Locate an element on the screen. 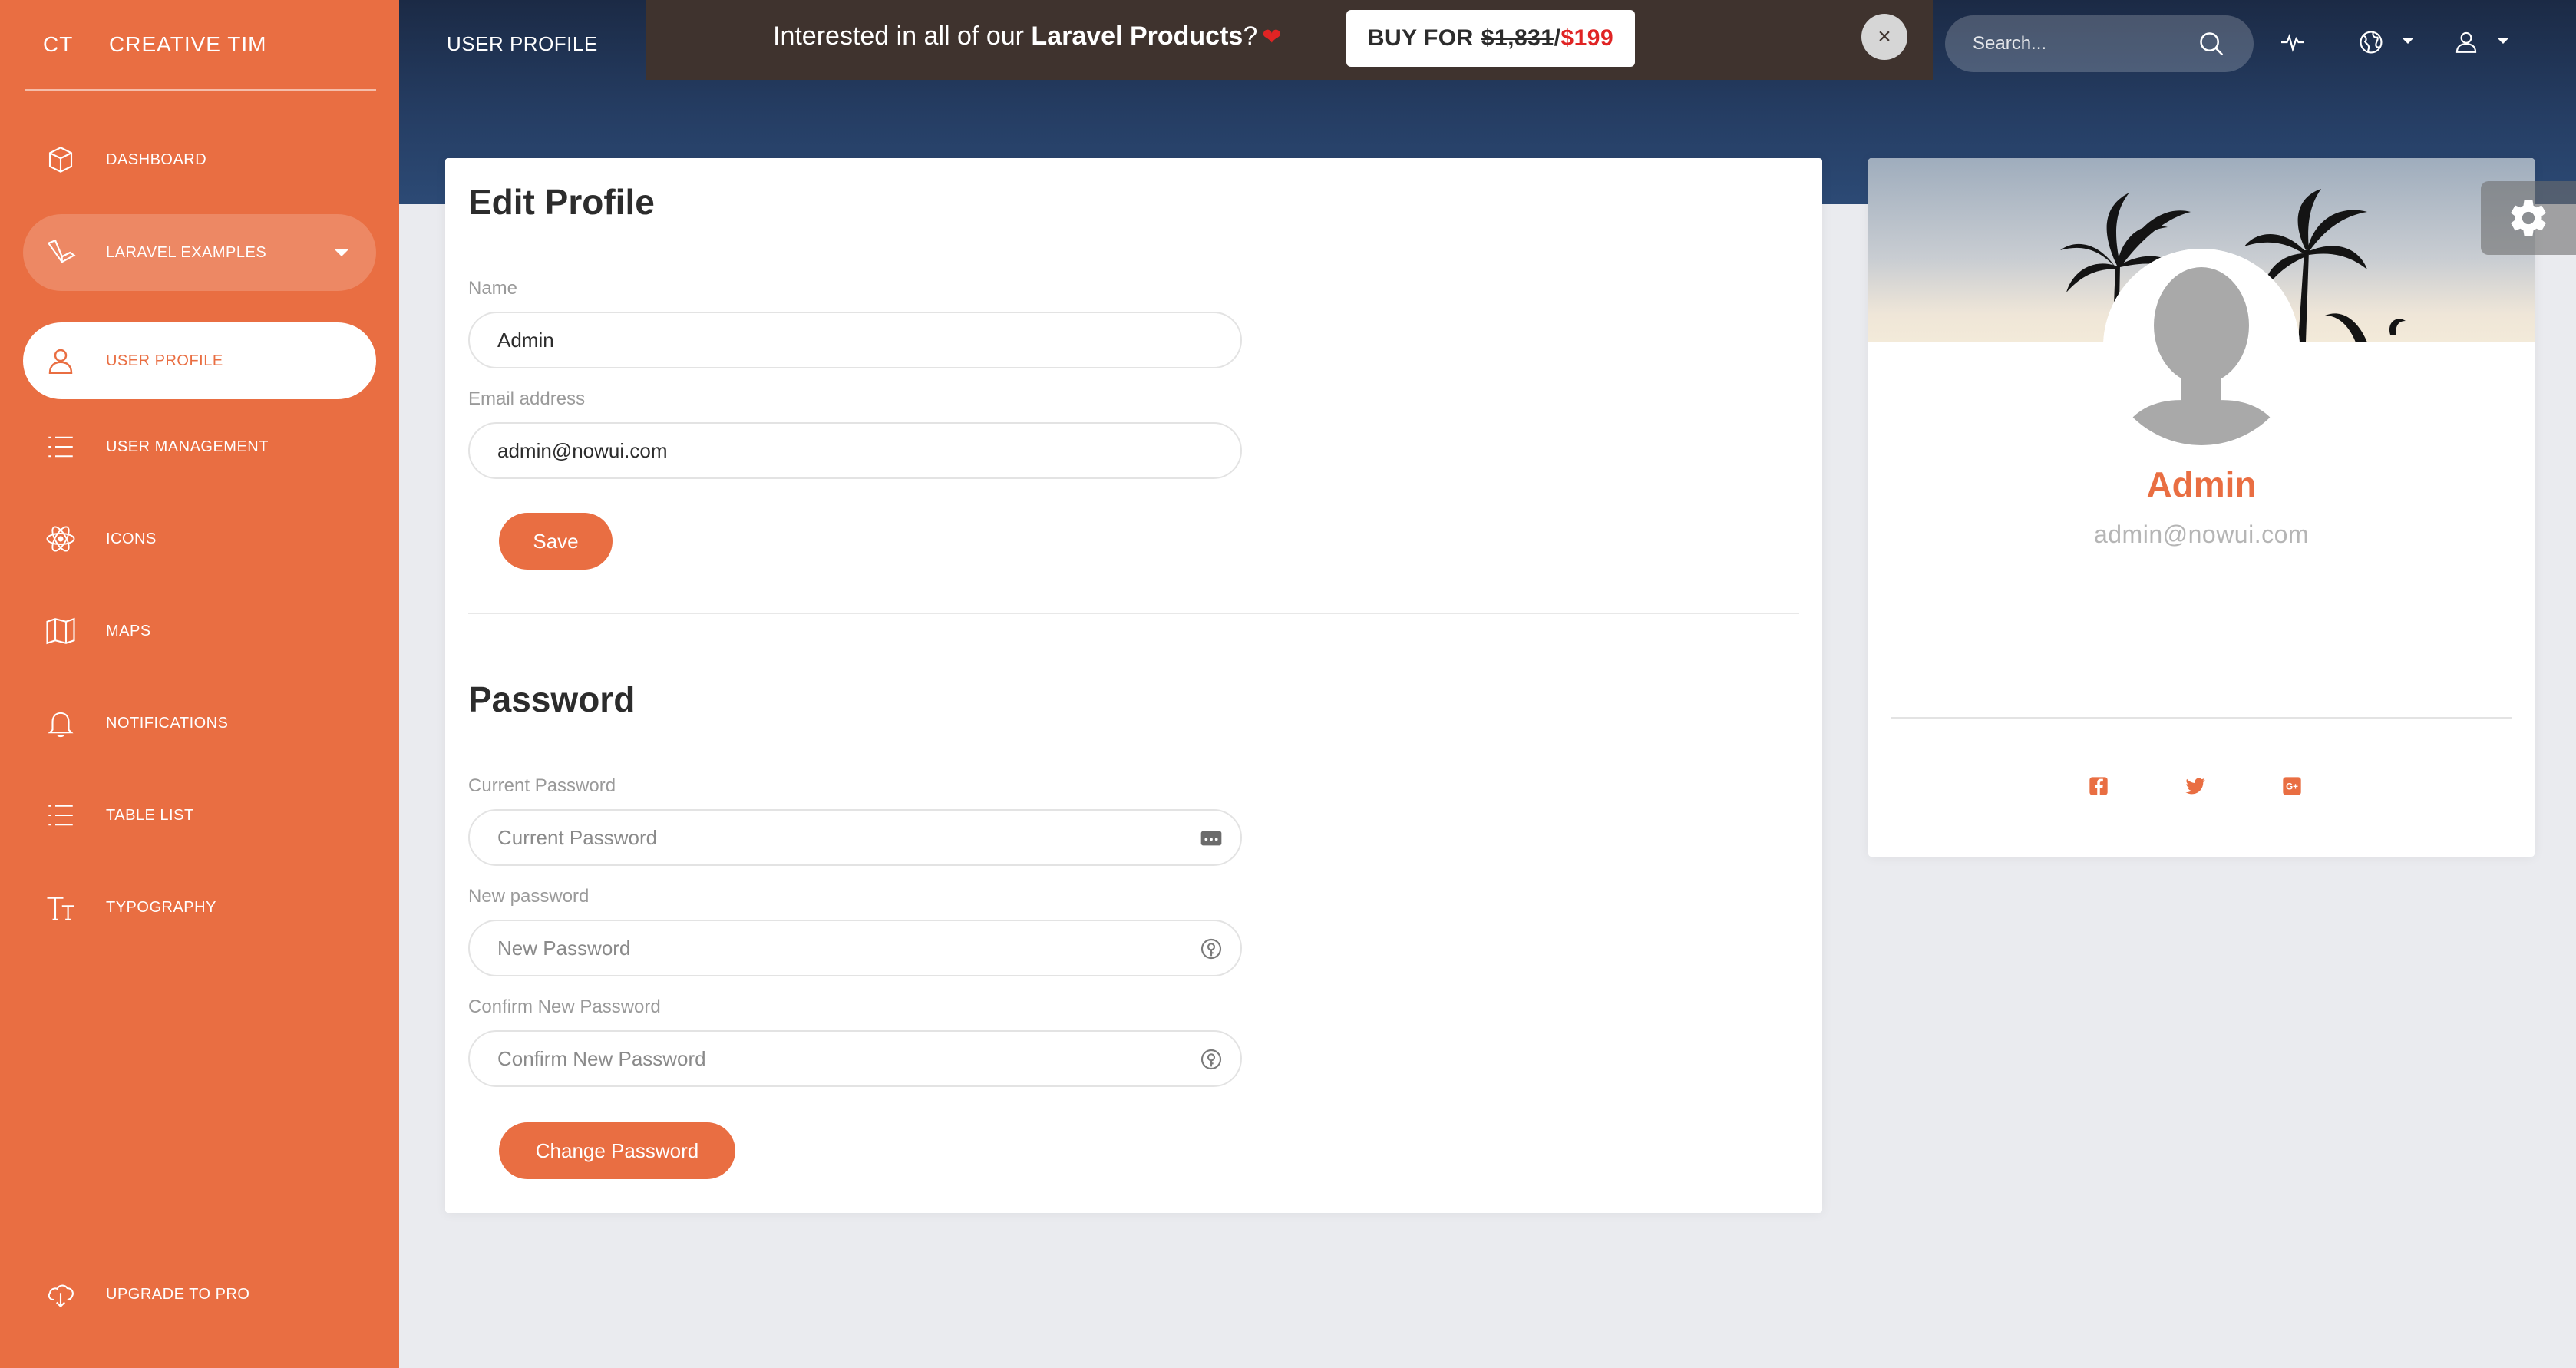 This screenshot has height=1368, width=2576. laravel-icon is located at coordinates (60, 252).